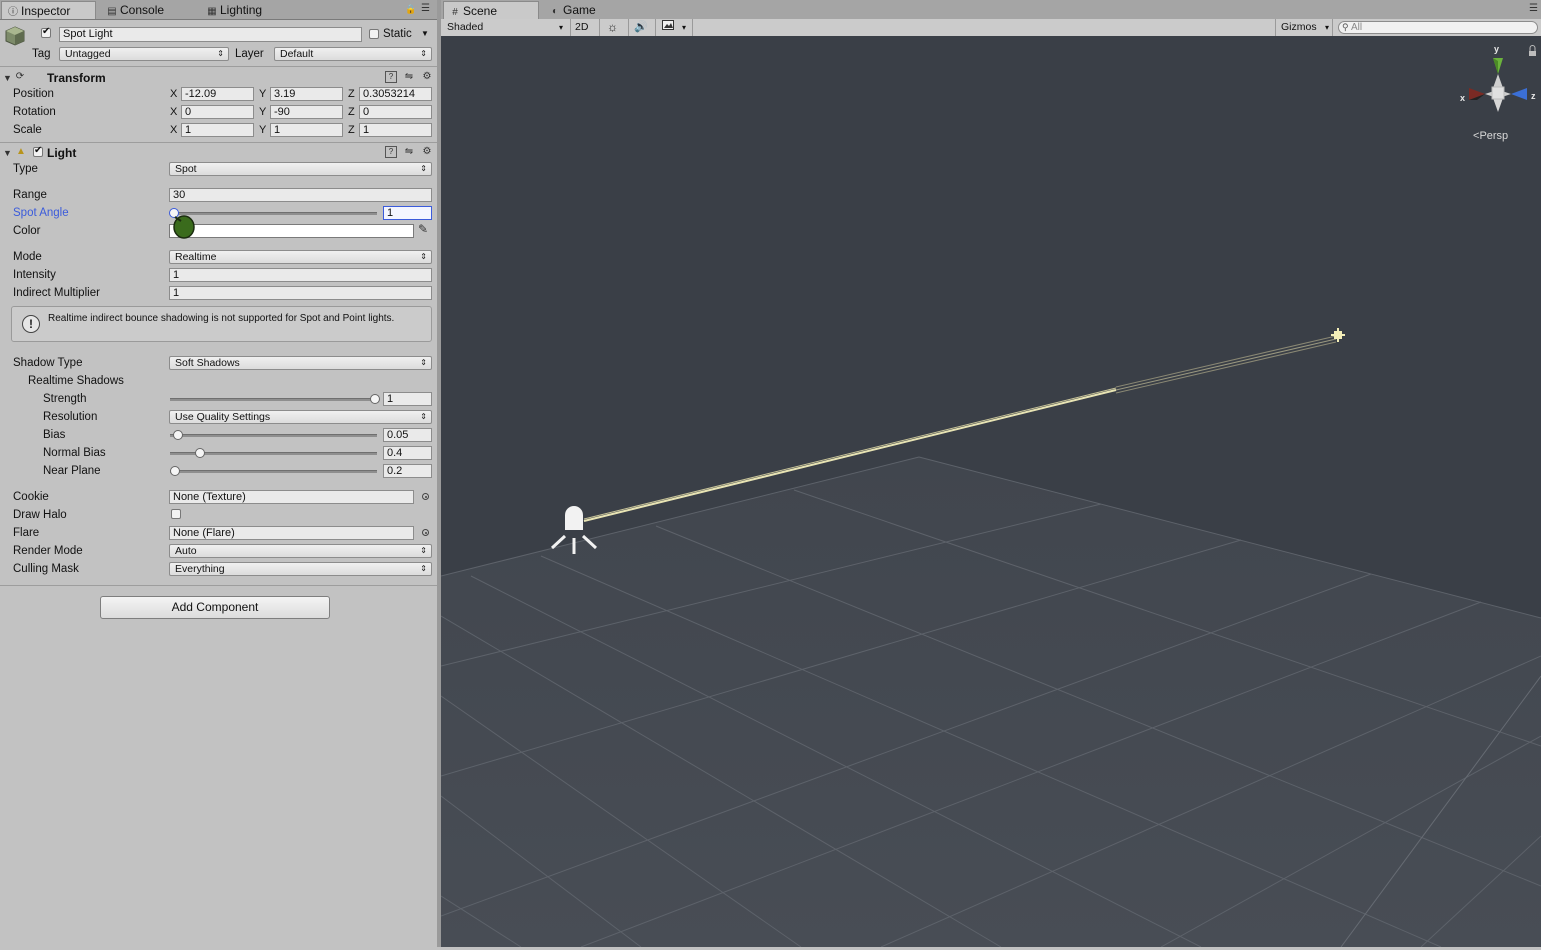  I want to click on audio-icon: 🔊, so click(642, 27).